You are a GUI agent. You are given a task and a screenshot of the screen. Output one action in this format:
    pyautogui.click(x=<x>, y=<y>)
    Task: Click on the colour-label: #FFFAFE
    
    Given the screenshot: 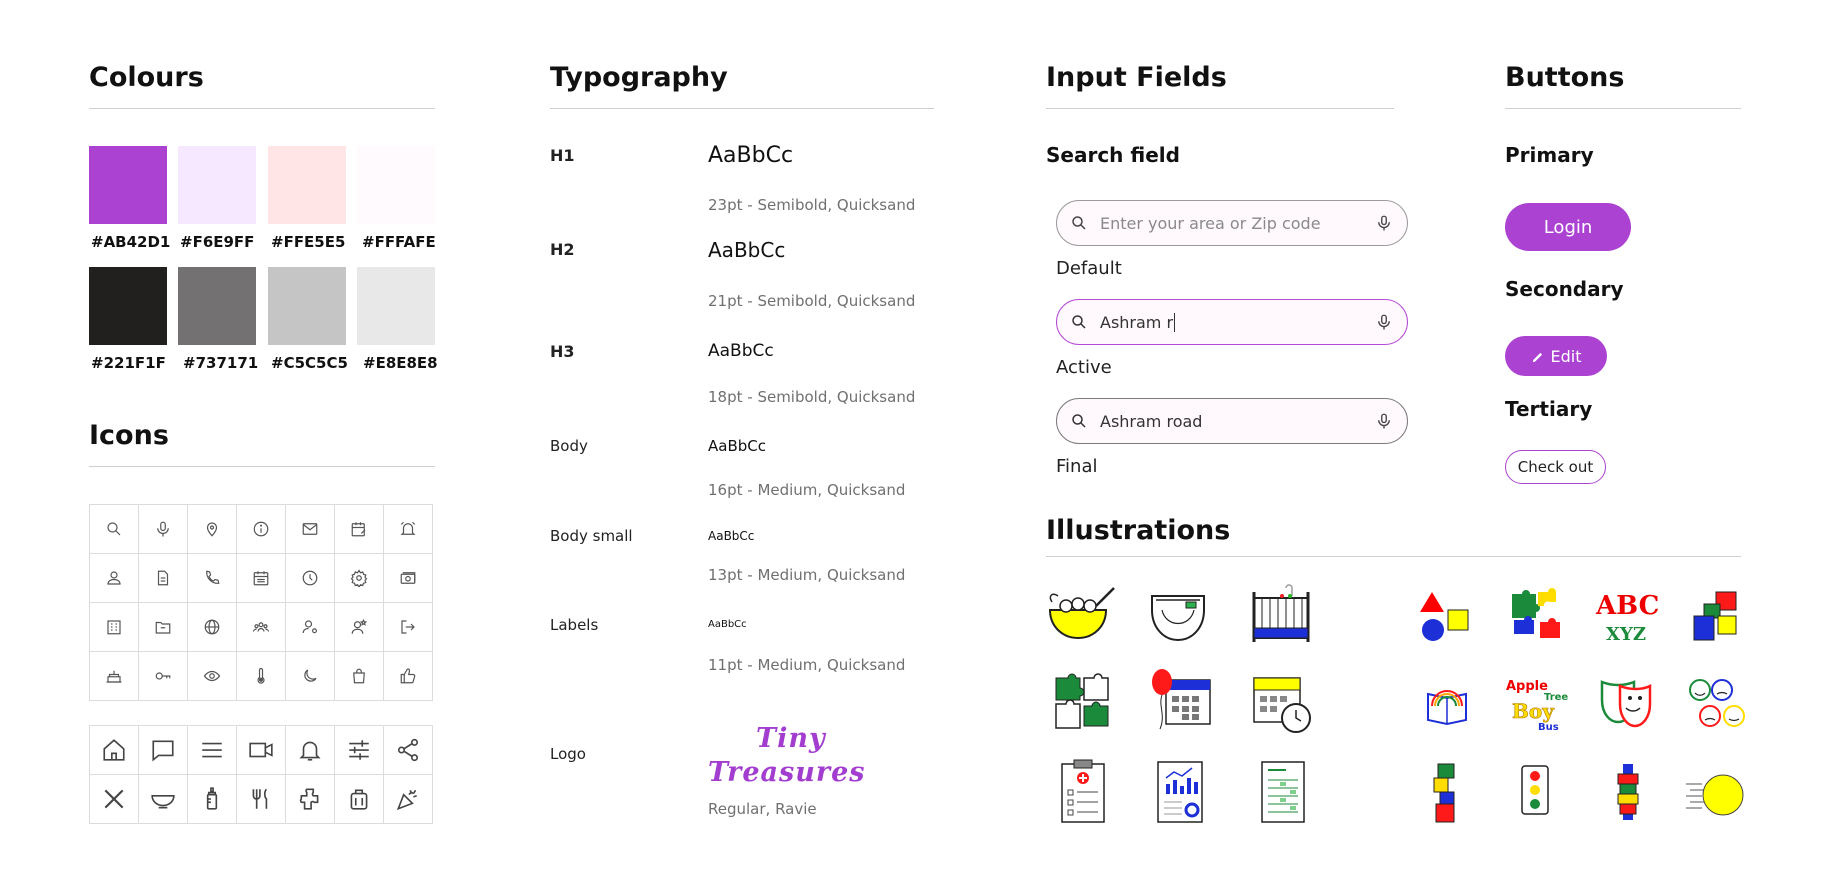 What is the action you would take?
    pyautogui.click(x=399, y=242)
    